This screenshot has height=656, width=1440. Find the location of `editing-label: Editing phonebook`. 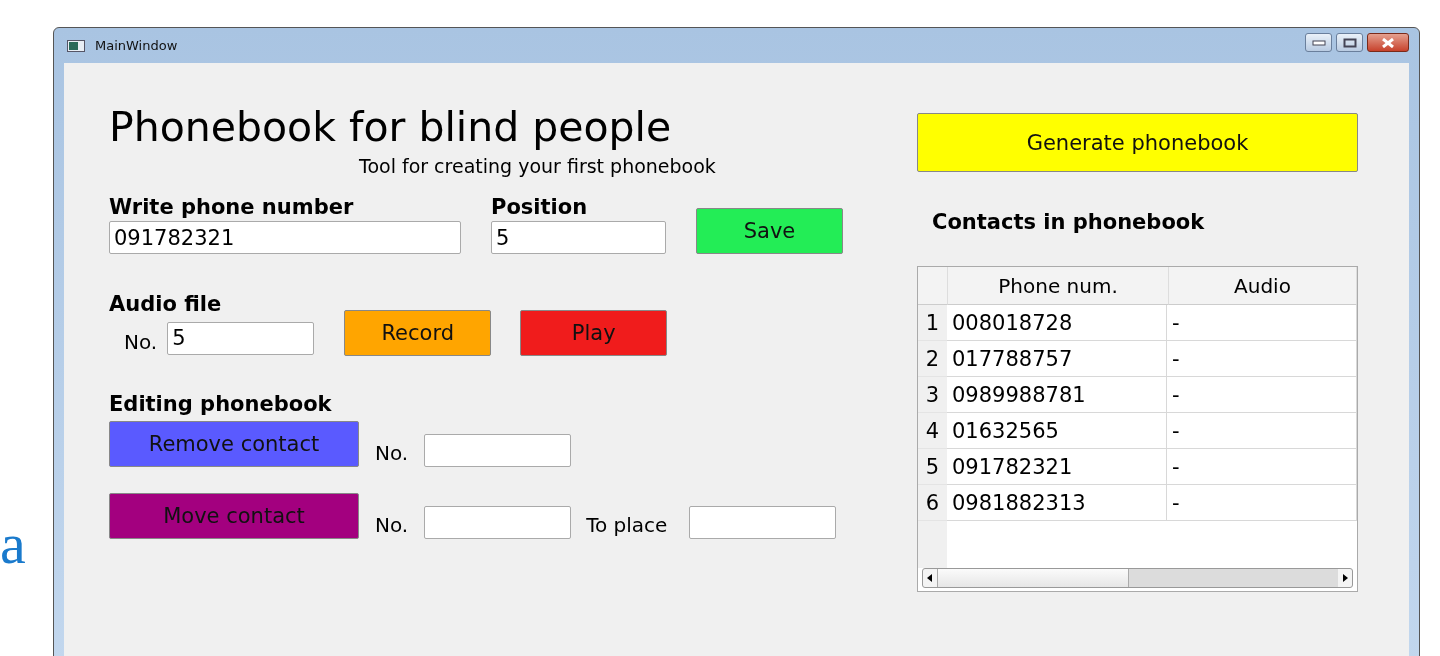

editing-label: Editing phonebook is located at coordinates (220, 404).